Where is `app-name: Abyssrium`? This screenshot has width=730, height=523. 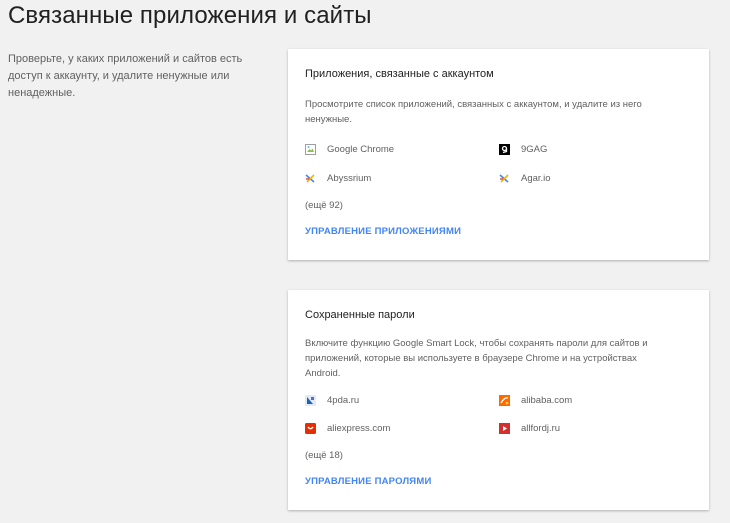 app-name: Abyssrium is located at coordinates (349, 178).